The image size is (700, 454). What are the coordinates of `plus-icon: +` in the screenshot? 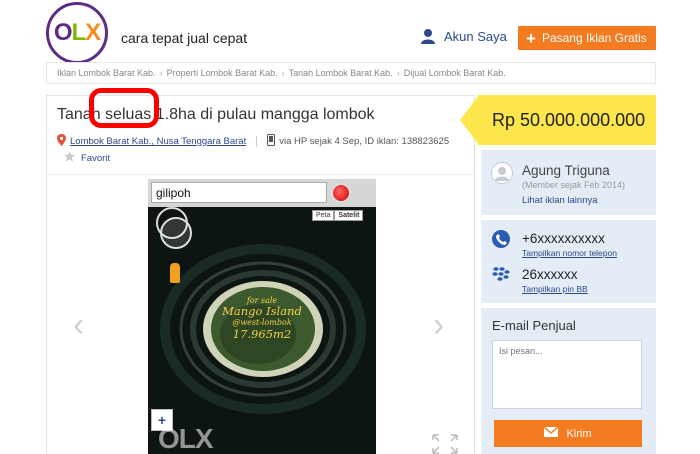 It's located at (531, 38).